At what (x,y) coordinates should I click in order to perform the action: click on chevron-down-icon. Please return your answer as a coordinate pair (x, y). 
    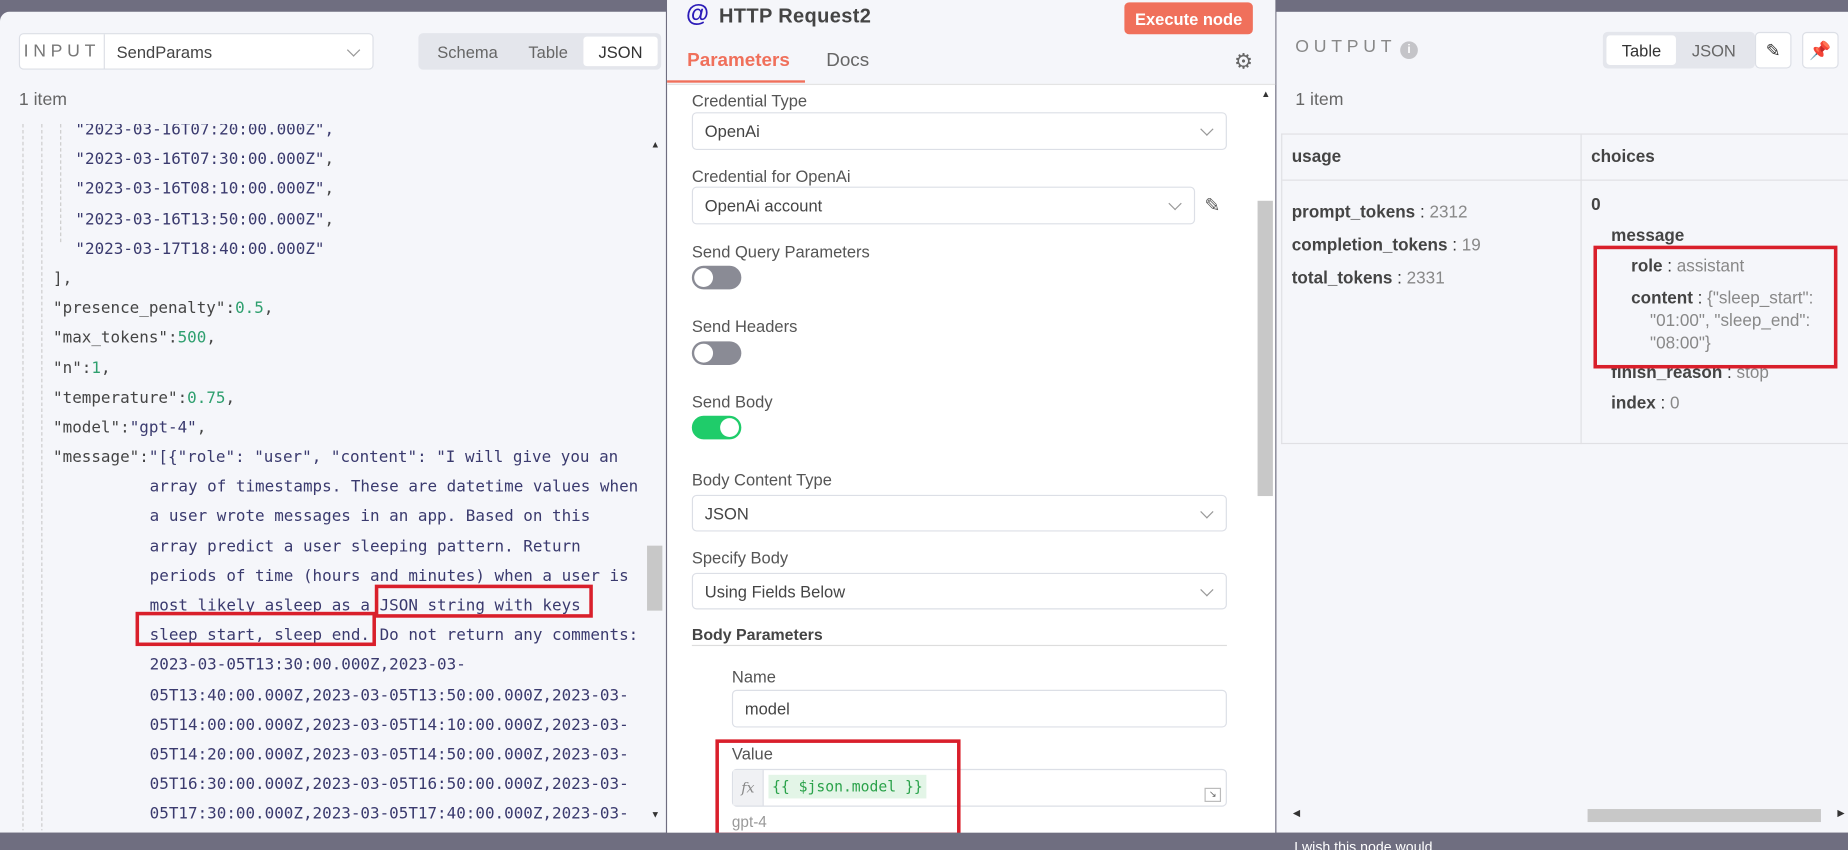
    Looking at the image, I should click on (1207, 129).